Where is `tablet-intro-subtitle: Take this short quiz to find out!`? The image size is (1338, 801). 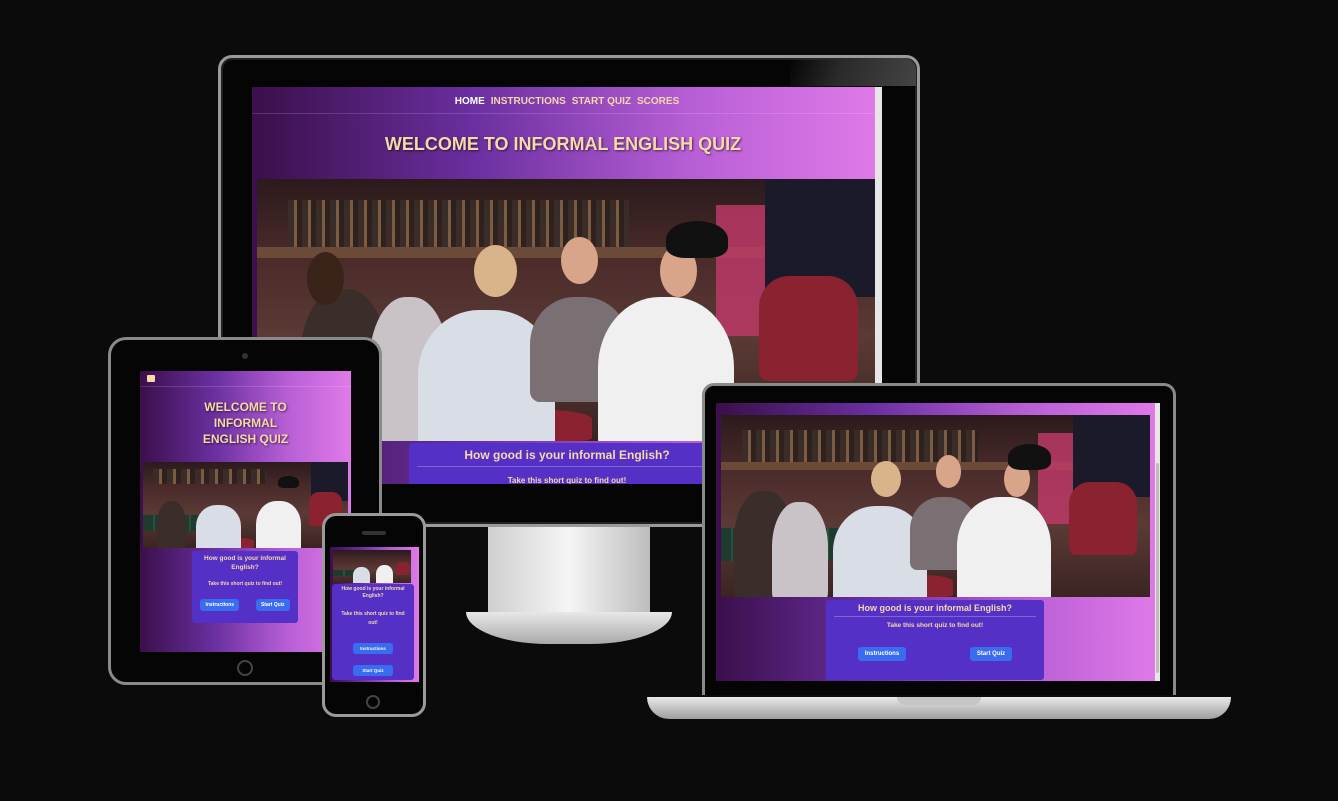 tablet-intro-subtitle: Take this short quiz to find out! is located at coordinates (245, 584).